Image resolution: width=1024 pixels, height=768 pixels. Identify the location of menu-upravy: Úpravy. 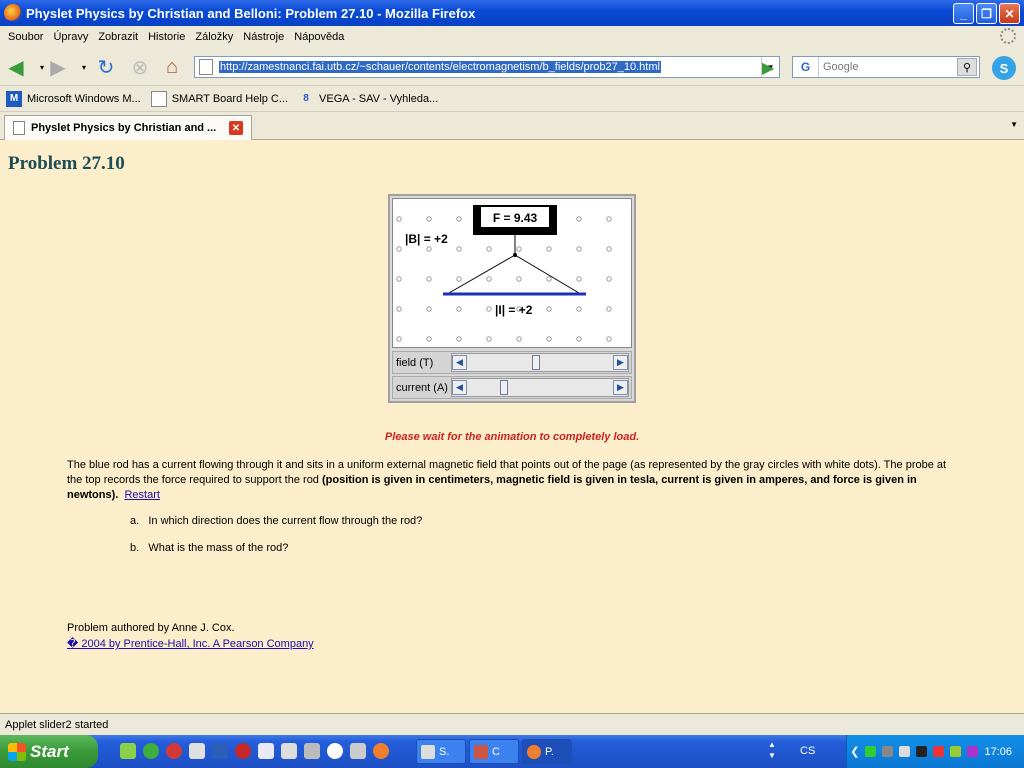
(73, 37).